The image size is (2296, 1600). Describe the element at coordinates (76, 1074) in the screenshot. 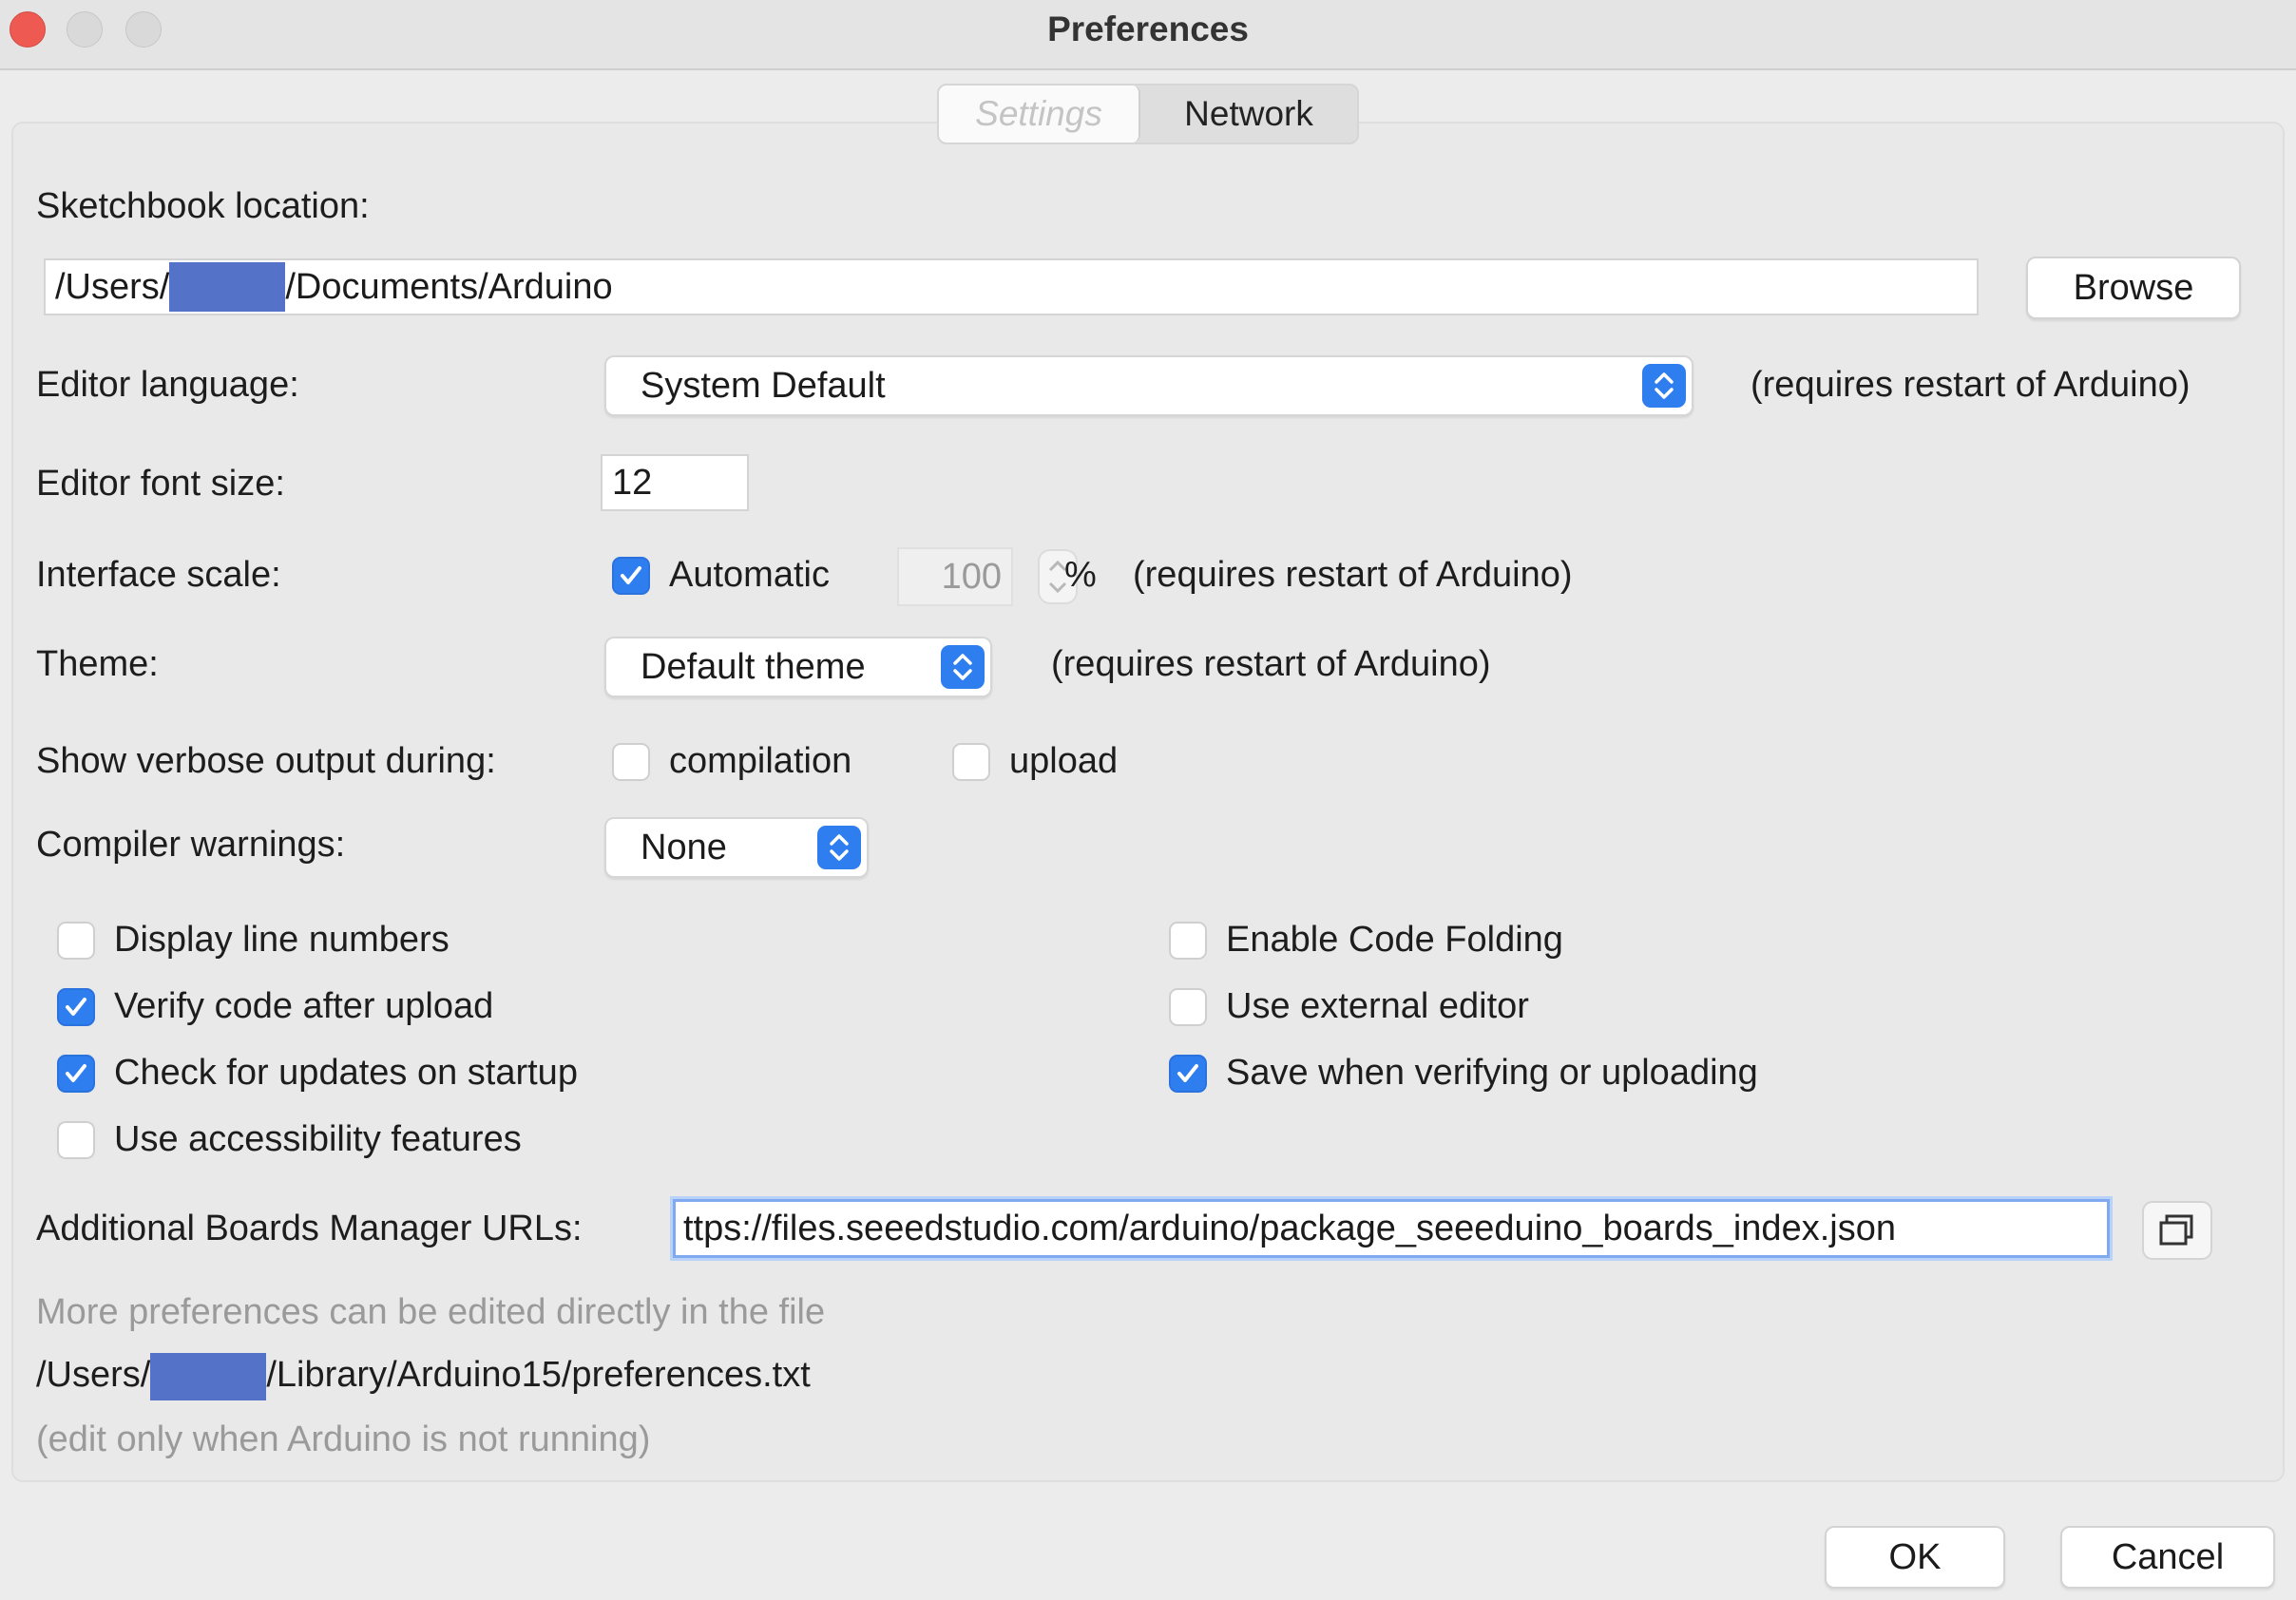

I see `check-updates-checkbox` at that location.